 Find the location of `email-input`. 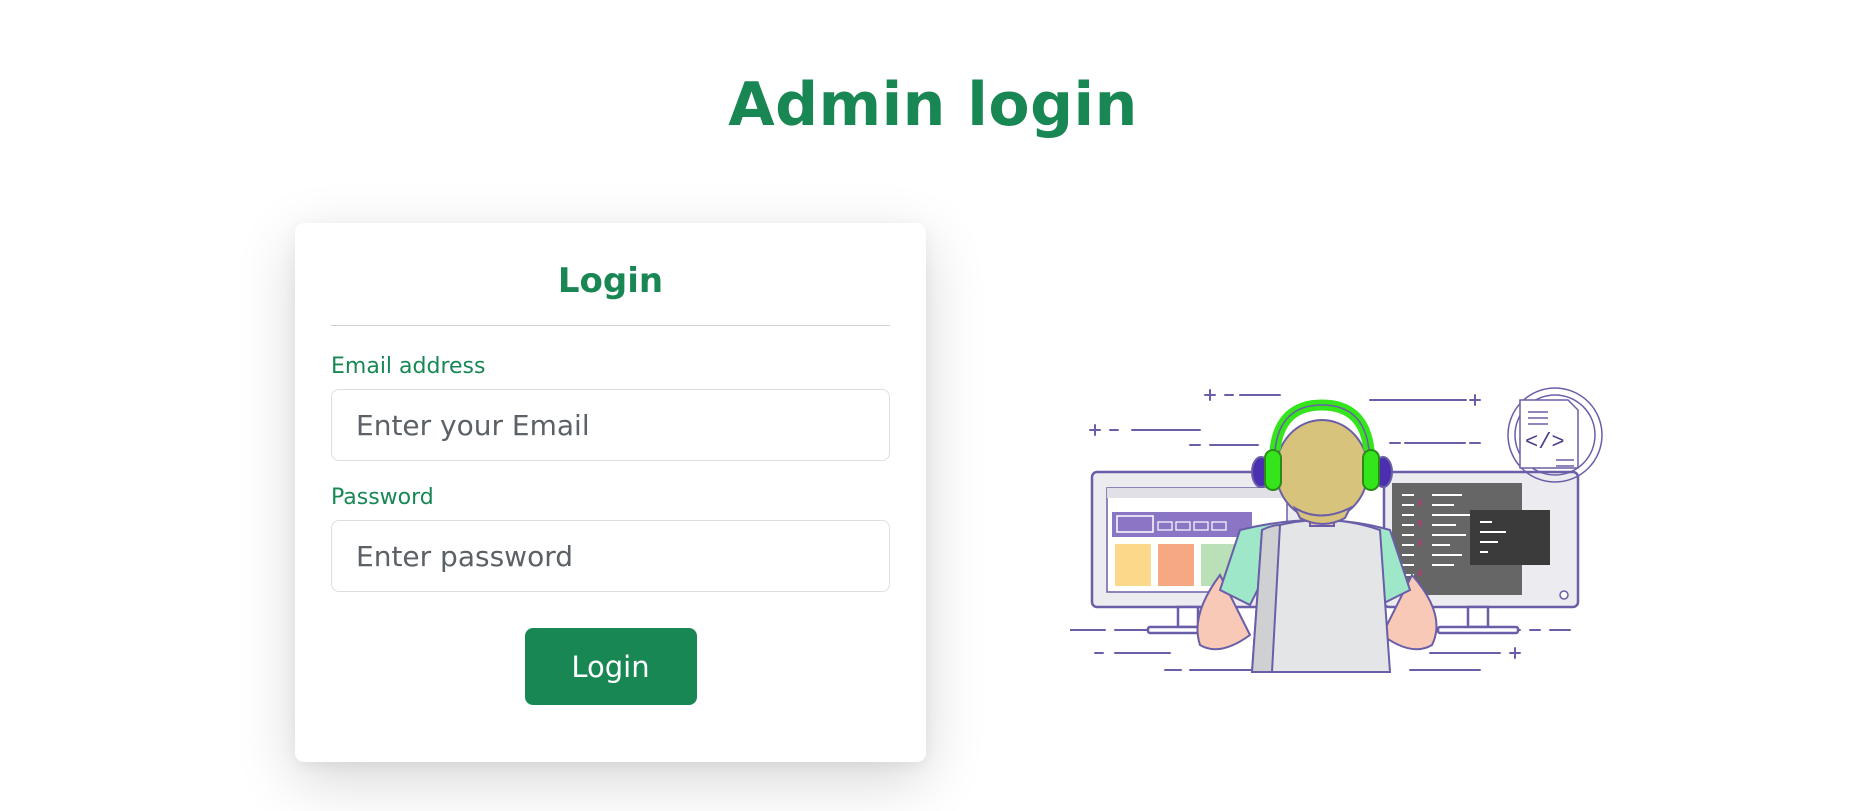

email-input is located at coordinates (610, 425).